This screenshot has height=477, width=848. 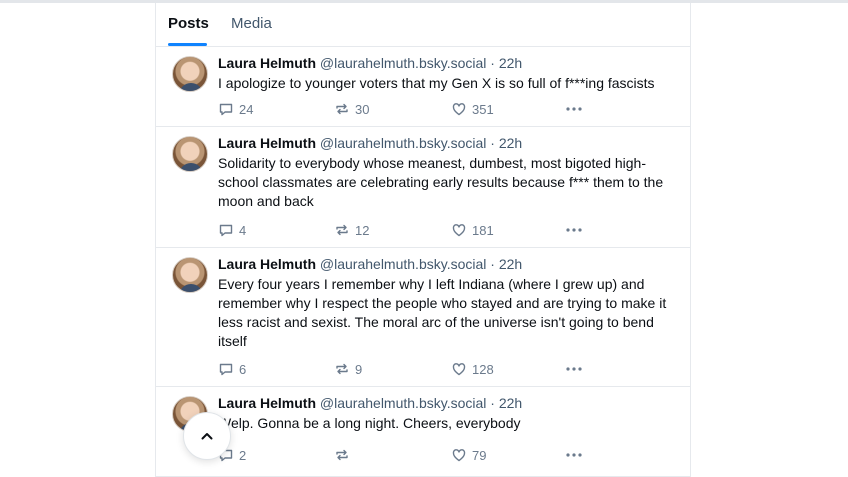 I want to click on repost-count: 30, so click(x=362, y=109).